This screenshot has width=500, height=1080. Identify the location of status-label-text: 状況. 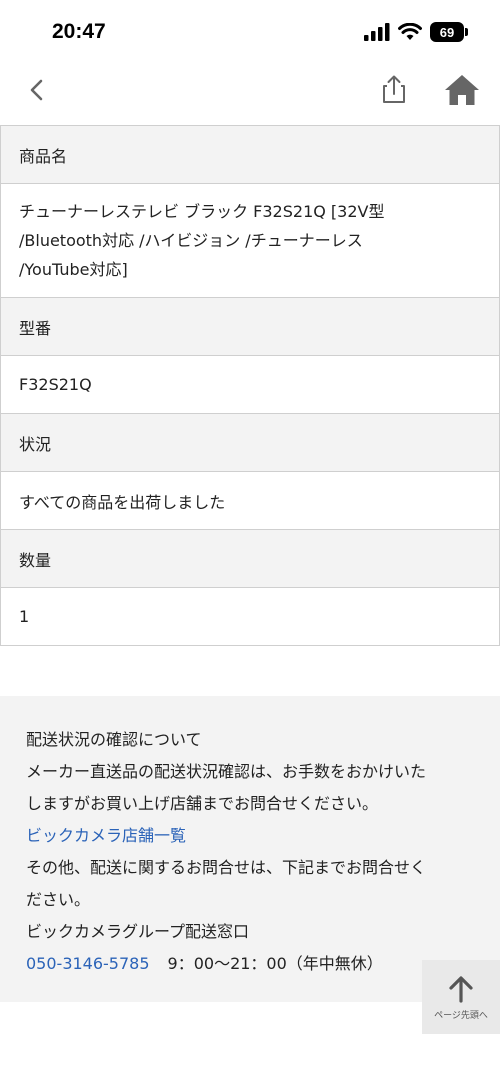
(35, 444).